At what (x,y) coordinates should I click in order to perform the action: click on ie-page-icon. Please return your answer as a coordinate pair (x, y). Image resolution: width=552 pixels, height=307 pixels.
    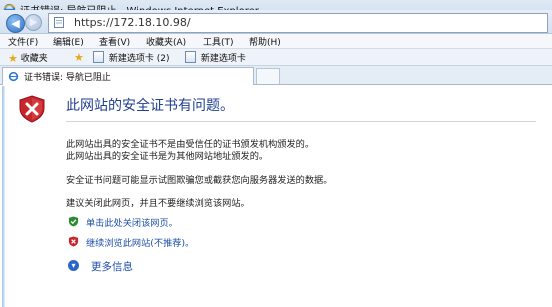
    Looking at the image, I should click on (13, 76).